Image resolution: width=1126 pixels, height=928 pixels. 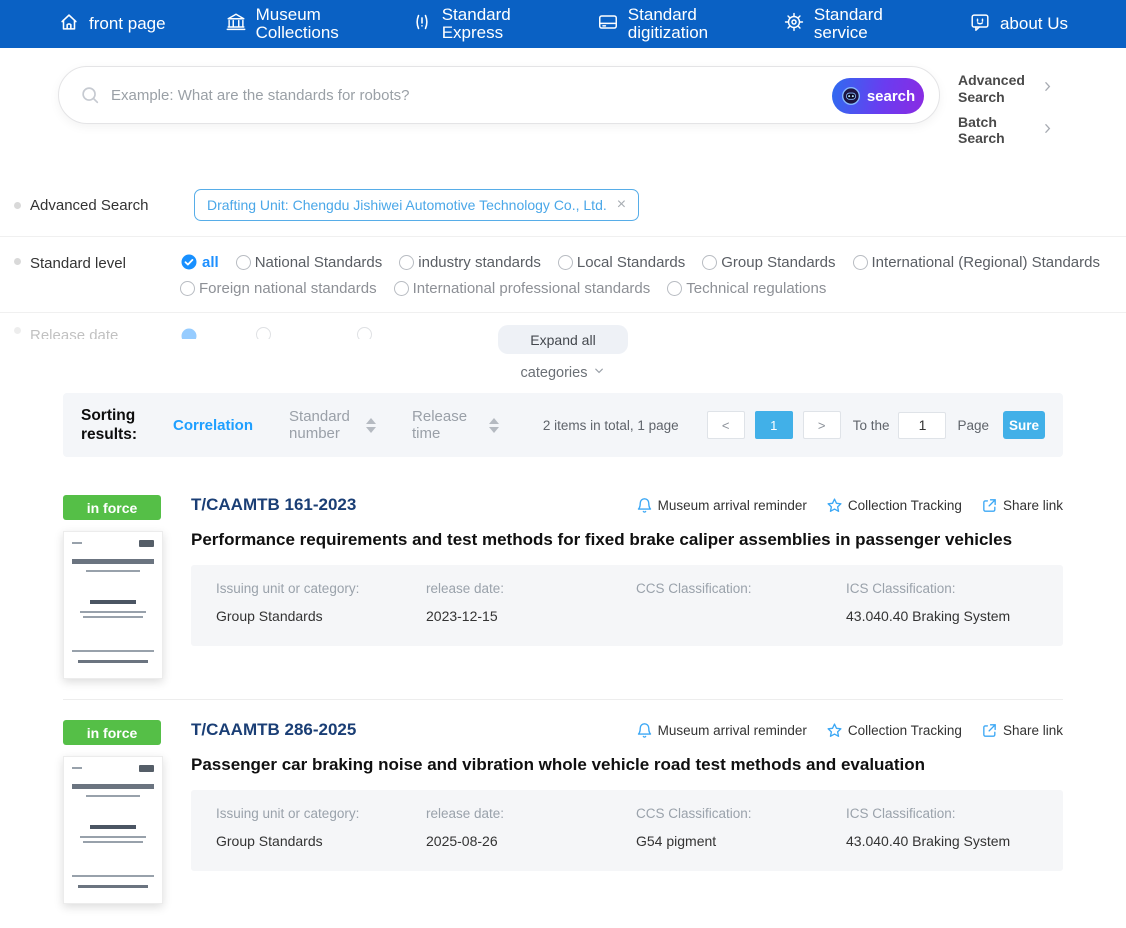 I want to click on sure-button: Sure, so click(x=1024, y=425).